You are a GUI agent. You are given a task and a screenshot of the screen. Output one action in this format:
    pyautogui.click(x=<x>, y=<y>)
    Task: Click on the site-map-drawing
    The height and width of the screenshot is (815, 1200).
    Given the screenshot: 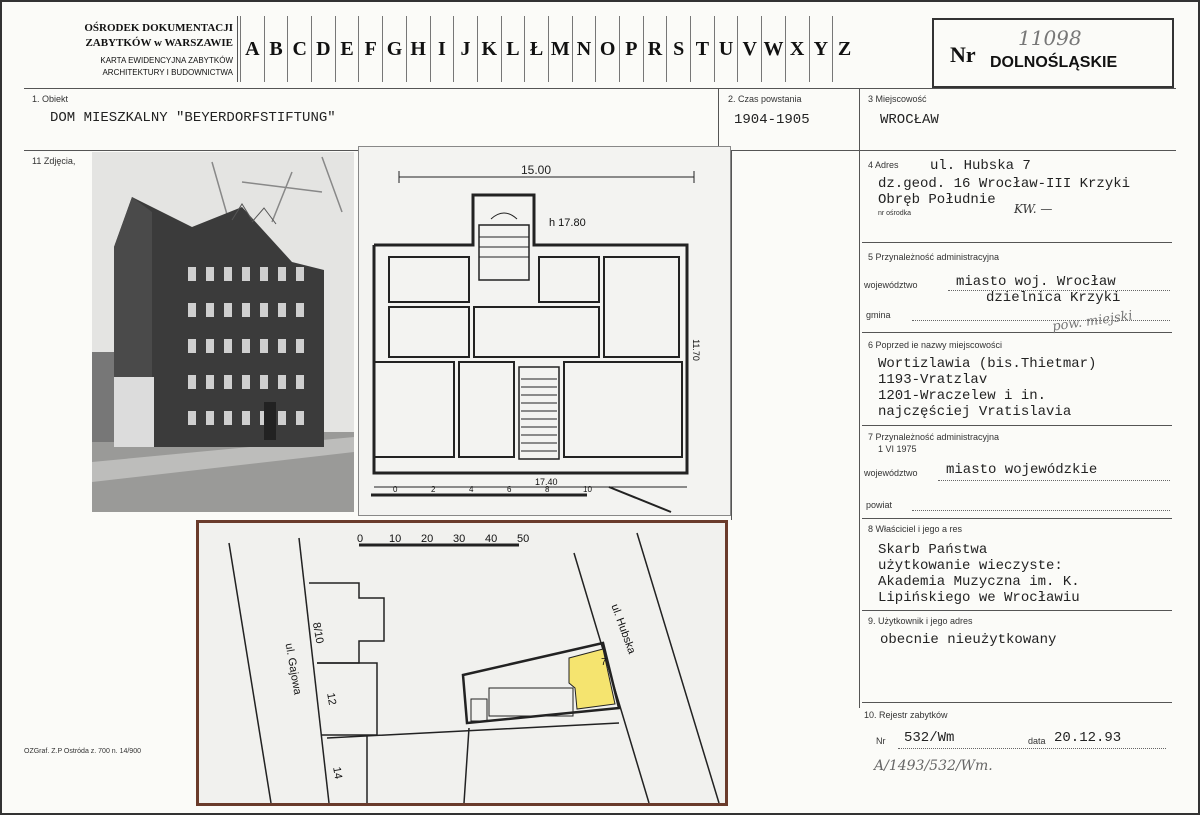 What is the action you would take?
    pyautogui.click(x=474, y=668)
    